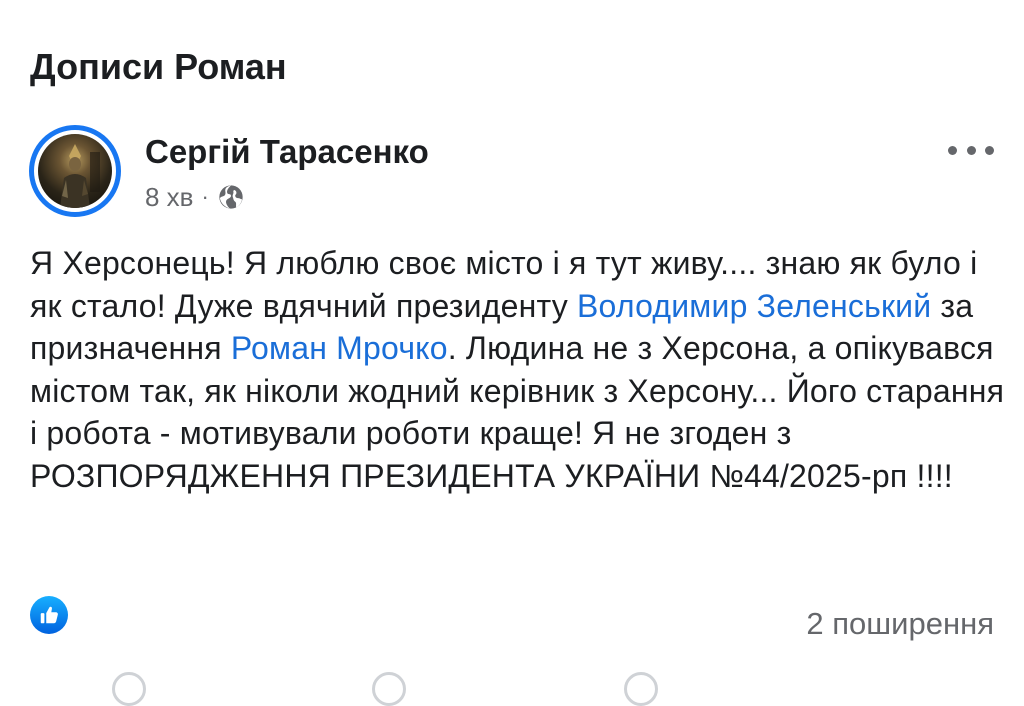  I want to click on thumbs-up-icon, so click(49, 615).